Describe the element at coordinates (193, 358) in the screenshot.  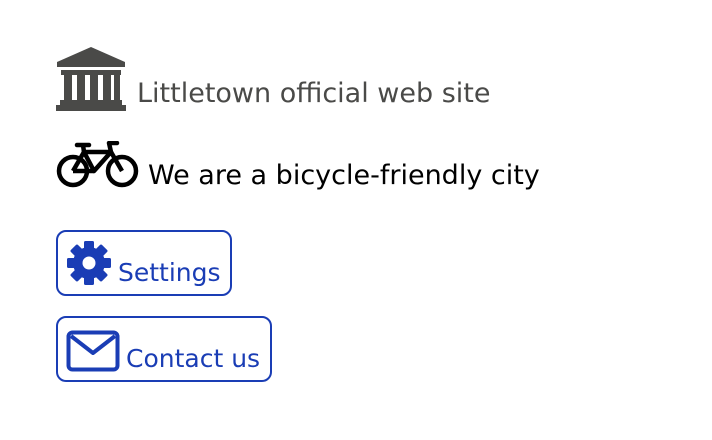
I see `contact-us-label: Contact us` at that location.